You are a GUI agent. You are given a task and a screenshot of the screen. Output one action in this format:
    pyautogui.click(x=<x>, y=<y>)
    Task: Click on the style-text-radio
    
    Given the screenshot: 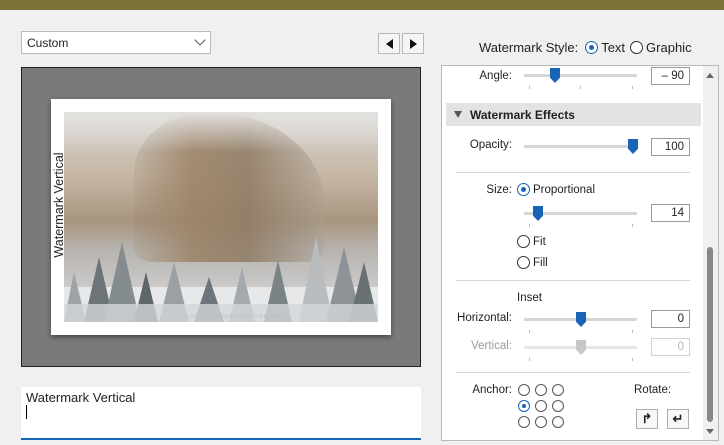 What is the action you would take?
    pyautogui.click(x=592, y=47)
    